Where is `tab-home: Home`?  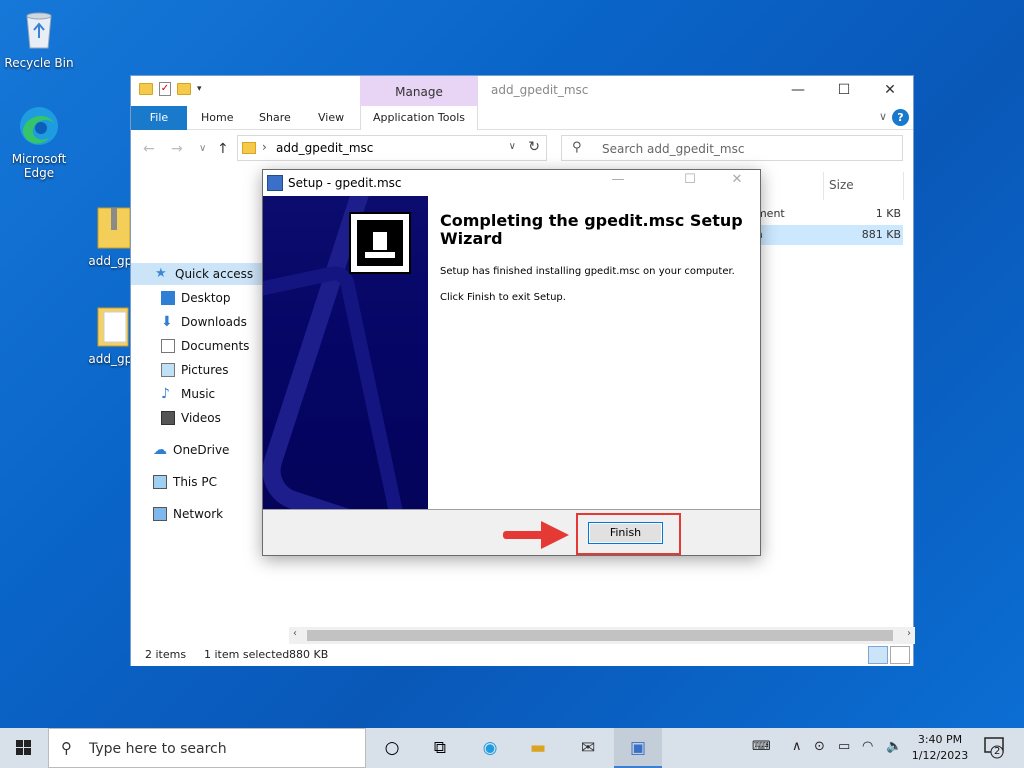
tab-home: Home is located at coordinates (217, 118).